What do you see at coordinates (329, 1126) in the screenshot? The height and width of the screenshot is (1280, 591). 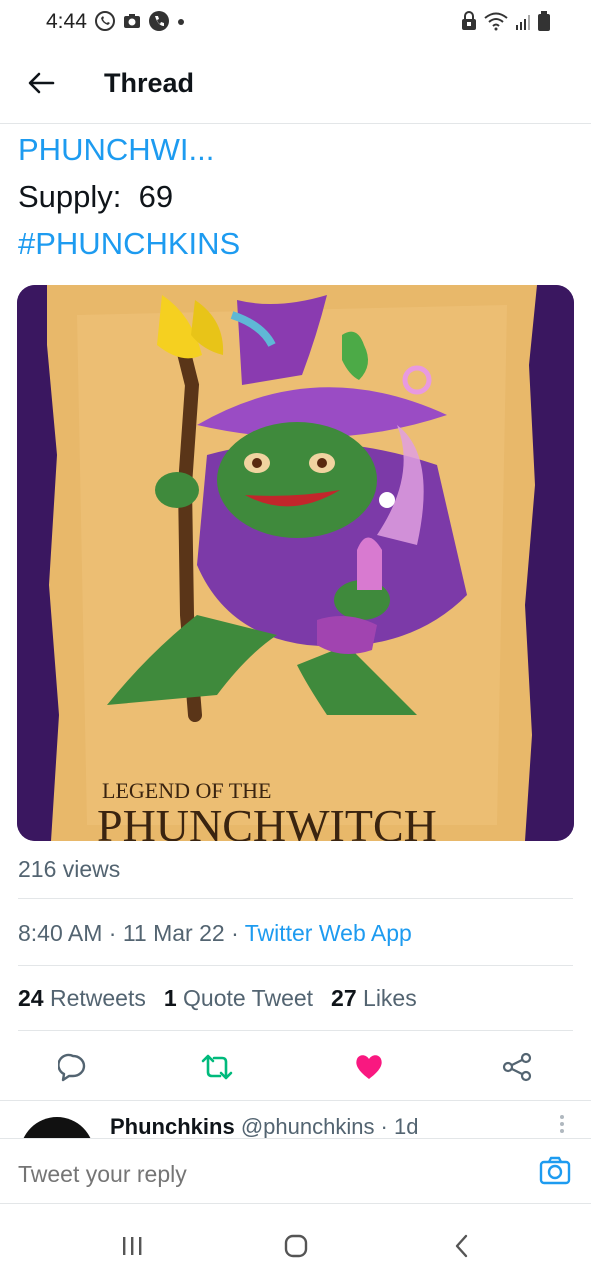 I see `reply-author-handle: @phunchkins · 1d` at bounding box center [329, 1126].